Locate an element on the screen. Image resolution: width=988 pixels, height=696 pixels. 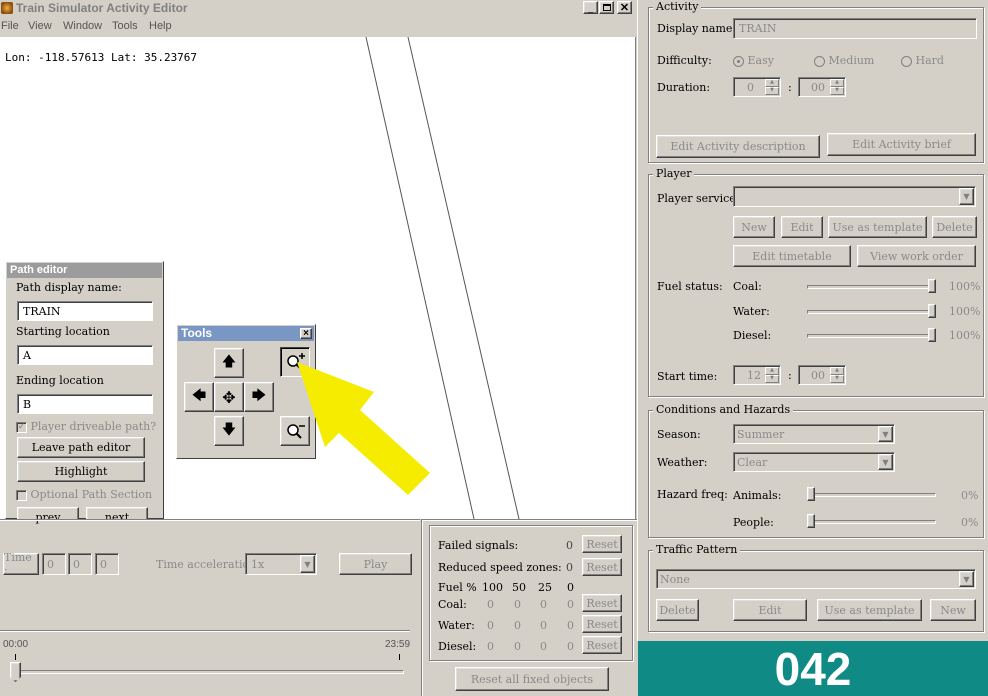
player-driveable-checkbox: ✓ Player driveable path? is located at coordinates (86, 426).